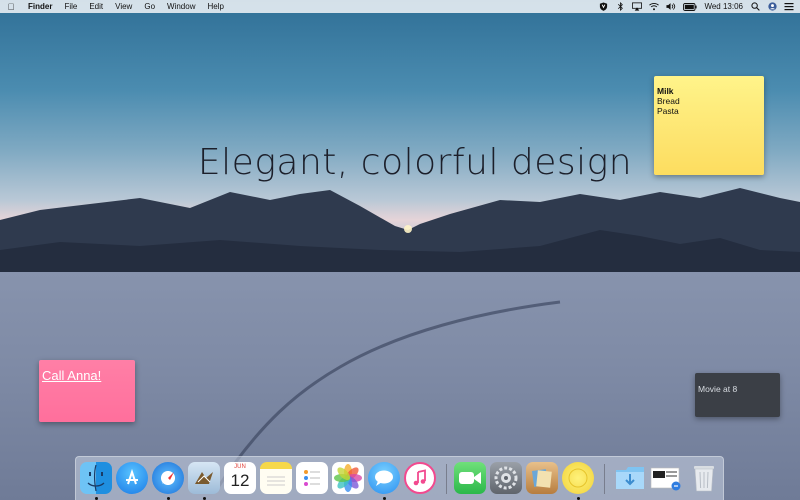 Image resolution: width=800 pixels, height=500 pixels. Describe the element at coordinates (637, 6) in the screenshot. I see `airplay-icon` at that location.